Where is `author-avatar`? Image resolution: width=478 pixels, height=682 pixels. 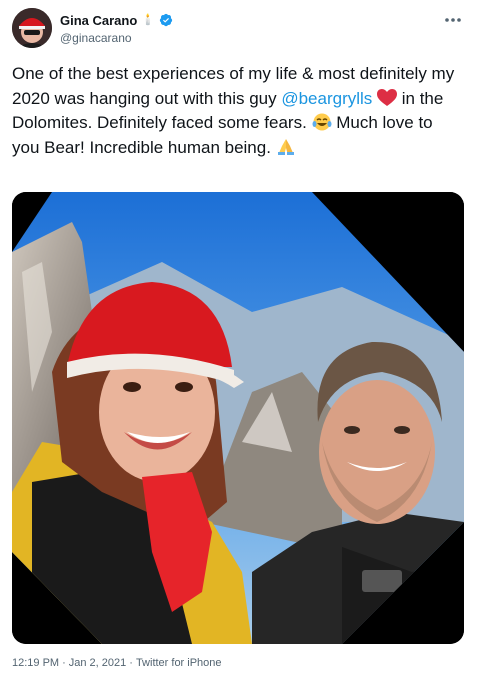
author-avatar is located at coordinates (32, 28).